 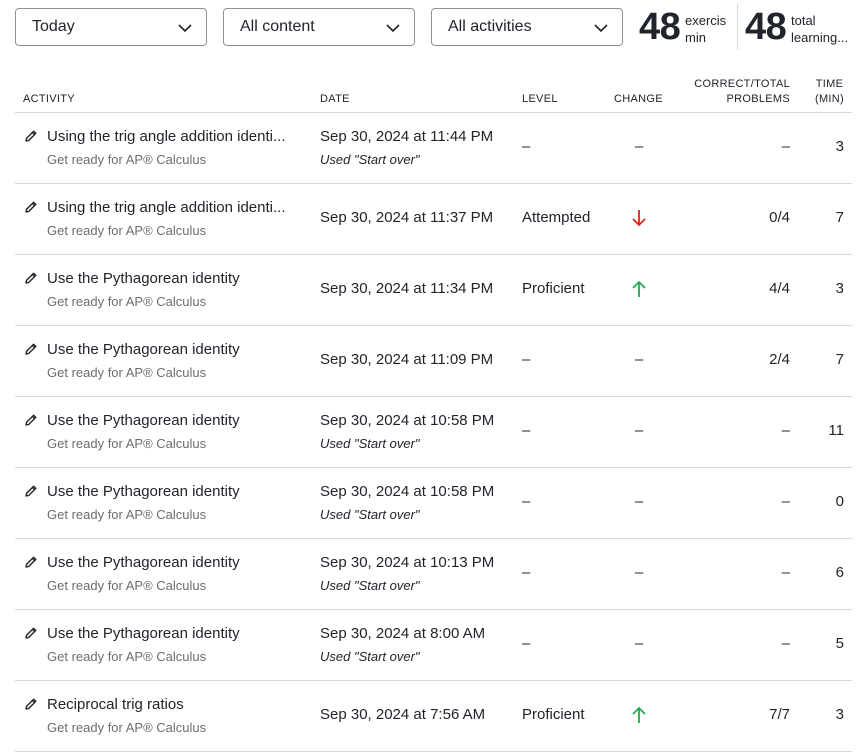 What do you see at coordinates (176, 704) in the screenshot?
I see `activity-title-link: Reciprocal trig ratios` at bounding box center [176, 704].